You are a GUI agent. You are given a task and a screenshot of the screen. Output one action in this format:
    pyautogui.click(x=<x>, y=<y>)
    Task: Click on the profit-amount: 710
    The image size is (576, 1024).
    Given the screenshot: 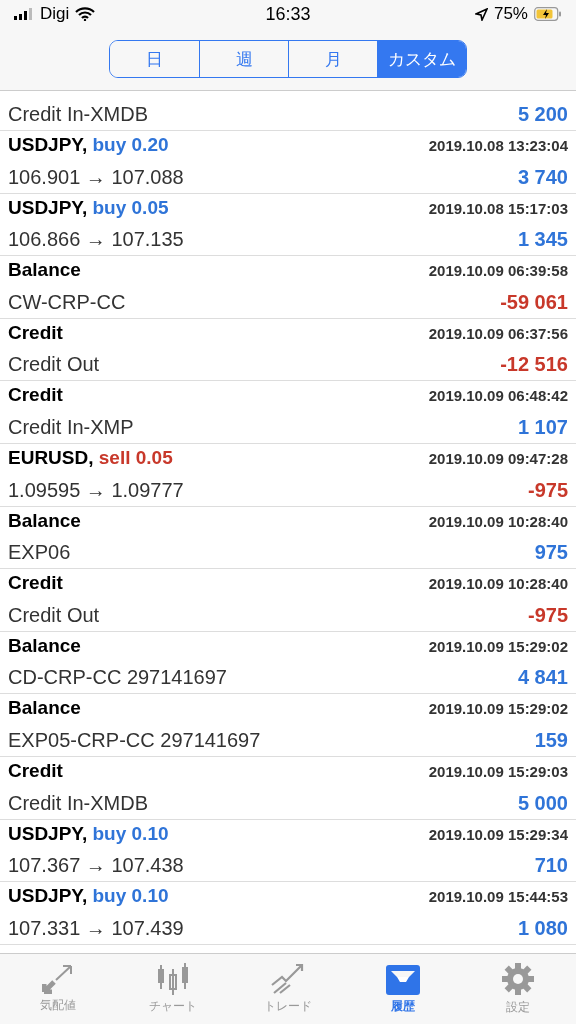 What is the action you would take?
    pyautogui.click(x=551, y=866)
    